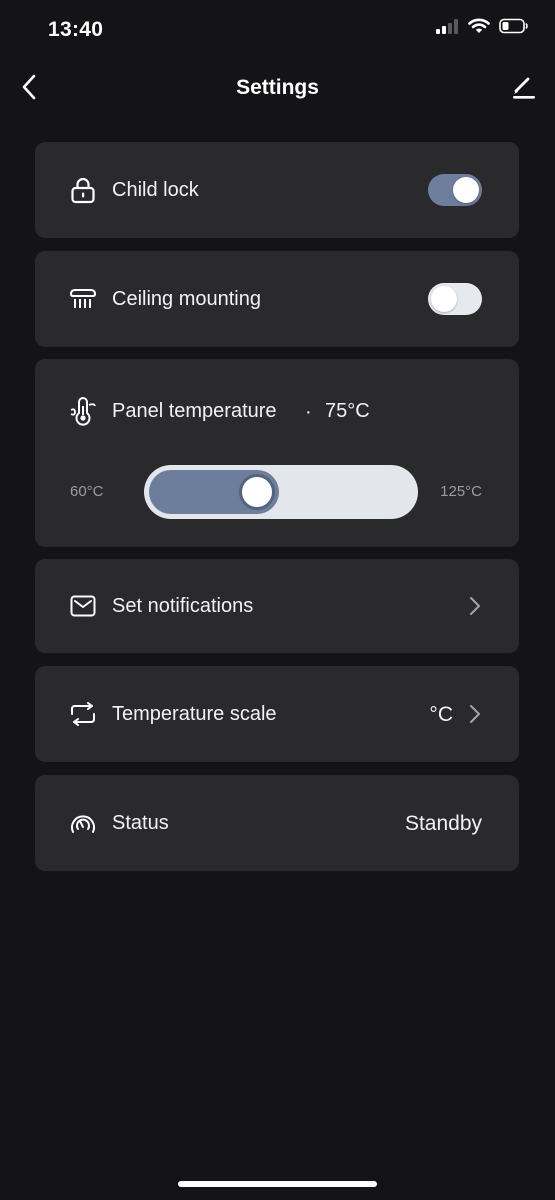 This screenshot has width=555, height=1200. Describe the element at coordinates (183, 606) in the screenshot. I see `set-notifications-label: Set notifications` at that location.